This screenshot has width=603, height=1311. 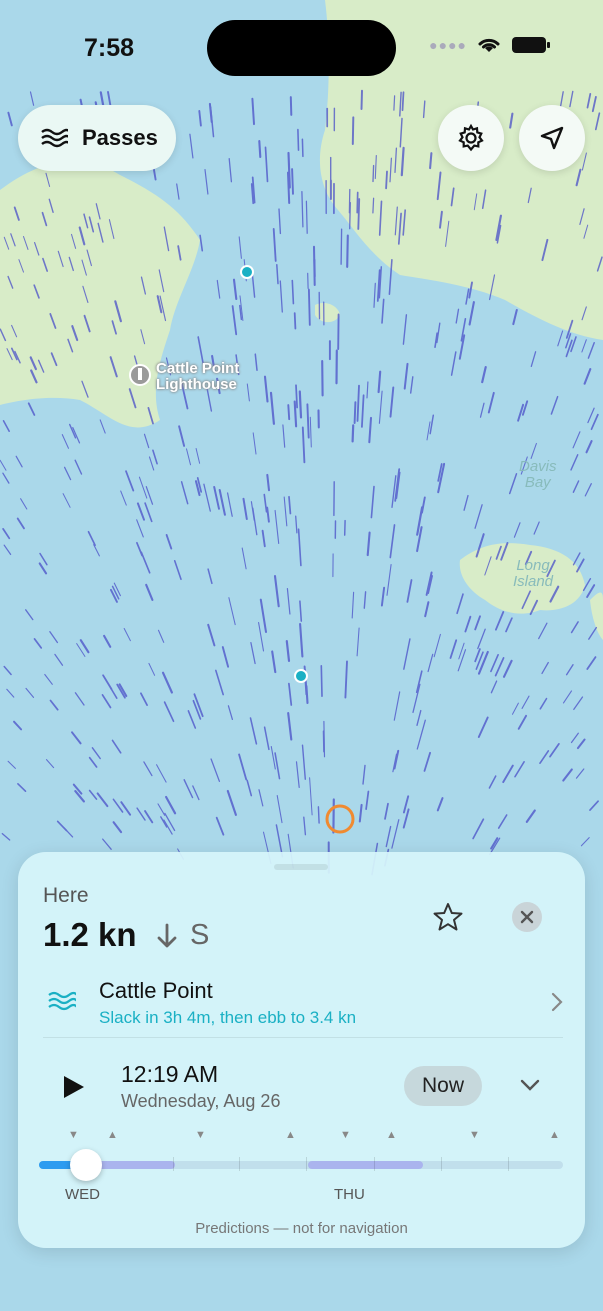 I want to click on davis-bay-label: Davis Bay, so click(x=538, y=475).